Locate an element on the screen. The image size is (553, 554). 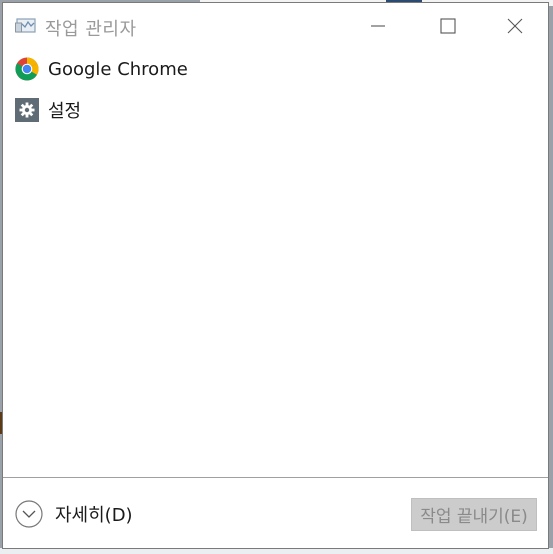
app-item-chrome: Google Chrome is located at coordinates (275, 69).